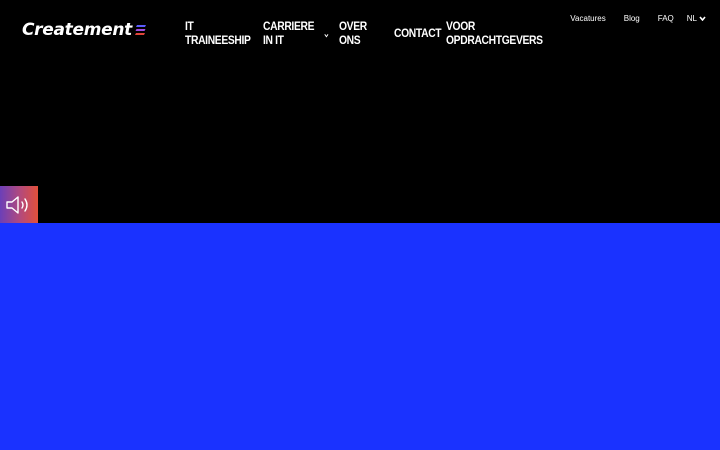 Image resolution: width=720 pixels, height=450 pixels. I want to click on language-selector: NL, so click(696, 18).